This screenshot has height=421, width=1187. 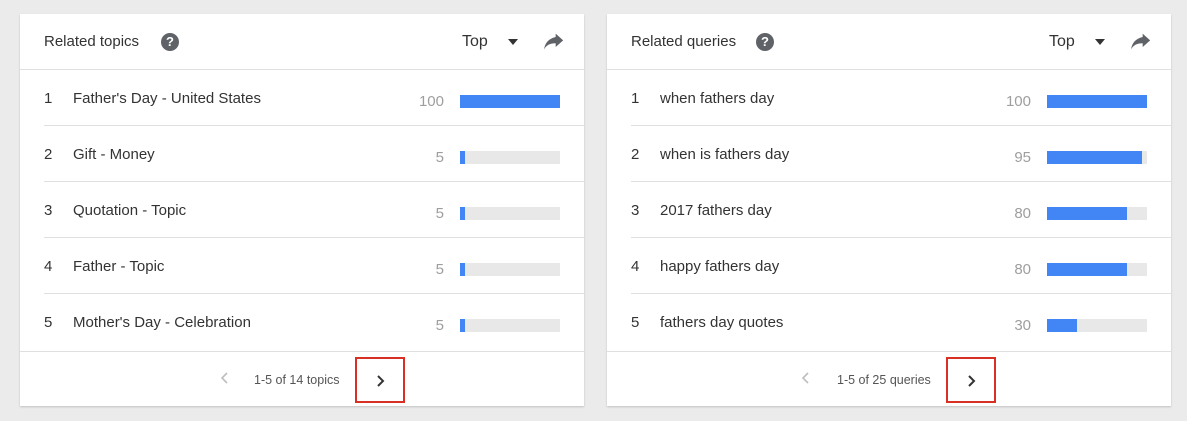 What do you see at coordinates (889, 42) in the screenshot?
I see `card-header: Related queries ? Top` at bounding box center [889, 42].